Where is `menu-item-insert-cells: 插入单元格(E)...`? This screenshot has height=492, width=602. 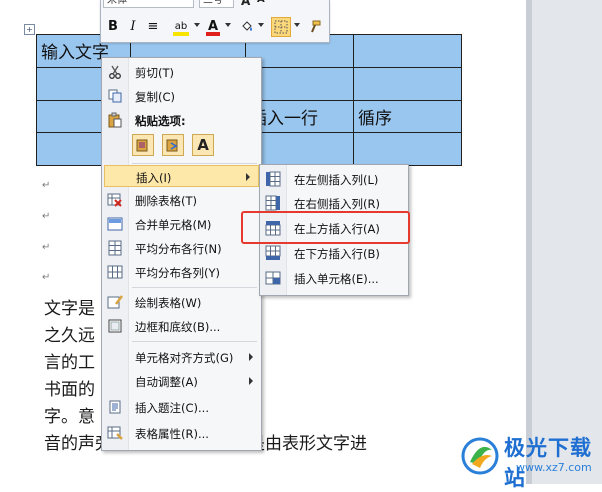 menu-item-insert-cells: 插入单元格(E)... is located at coordinates (334, 278).